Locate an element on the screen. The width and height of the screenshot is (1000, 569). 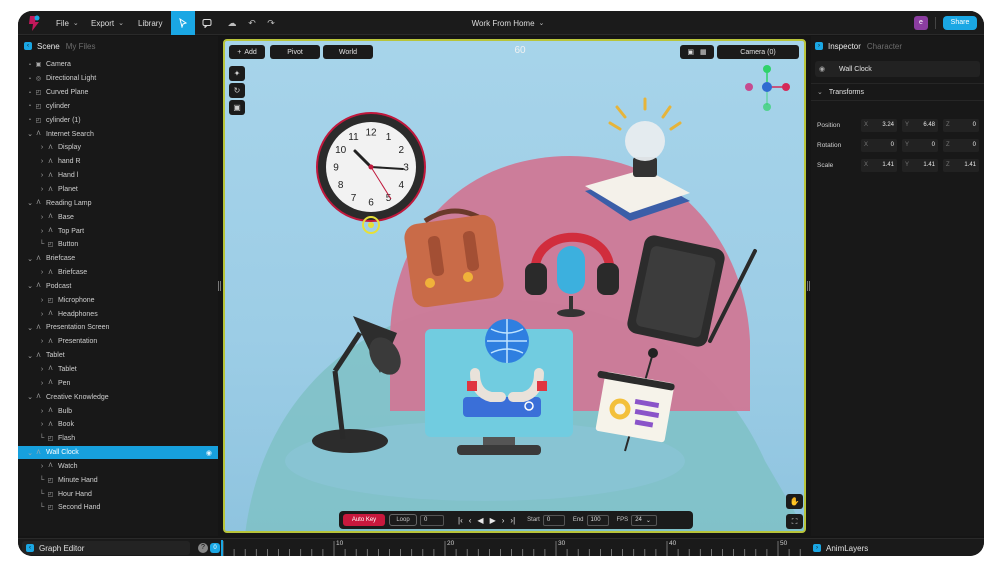
tree-item: › ◰ Microphone is located at coordinates (118, 300).